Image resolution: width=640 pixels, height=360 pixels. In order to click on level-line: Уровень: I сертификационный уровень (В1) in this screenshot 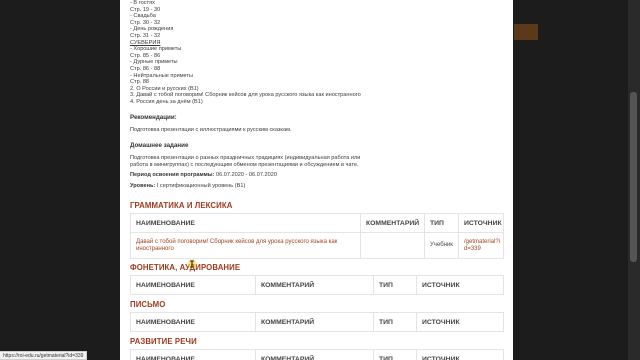, I will do `click(280, 186)`.